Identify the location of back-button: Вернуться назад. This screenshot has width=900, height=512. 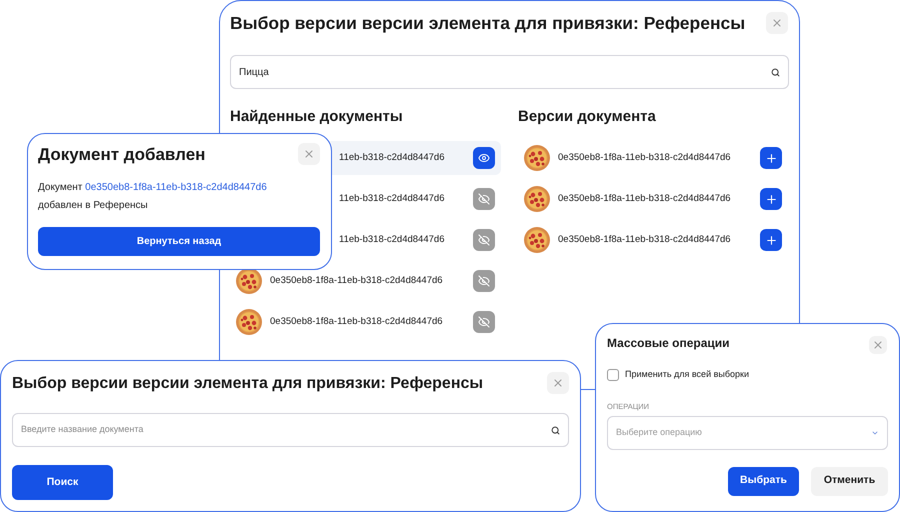
(179, 241).